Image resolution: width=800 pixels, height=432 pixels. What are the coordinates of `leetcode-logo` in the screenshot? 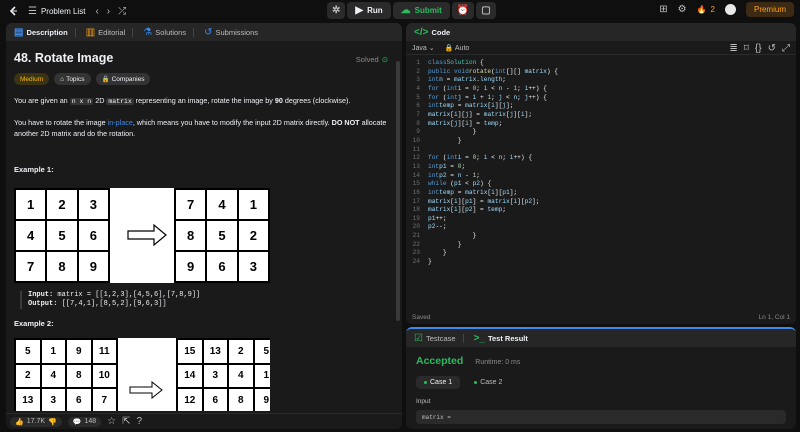 It's located at (13, 11).